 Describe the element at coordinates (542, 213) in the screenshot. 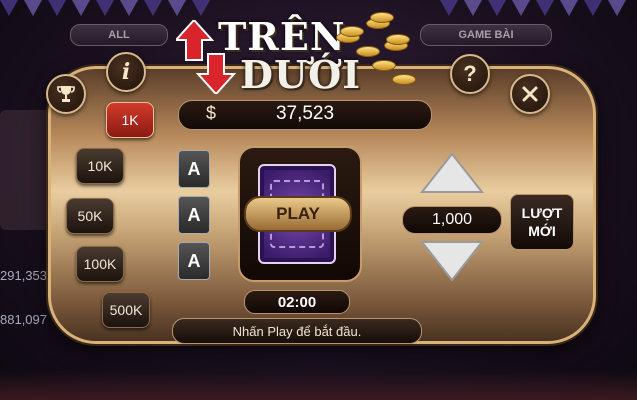

I see `new-turn-label-line1: LƯỢT` at that location.